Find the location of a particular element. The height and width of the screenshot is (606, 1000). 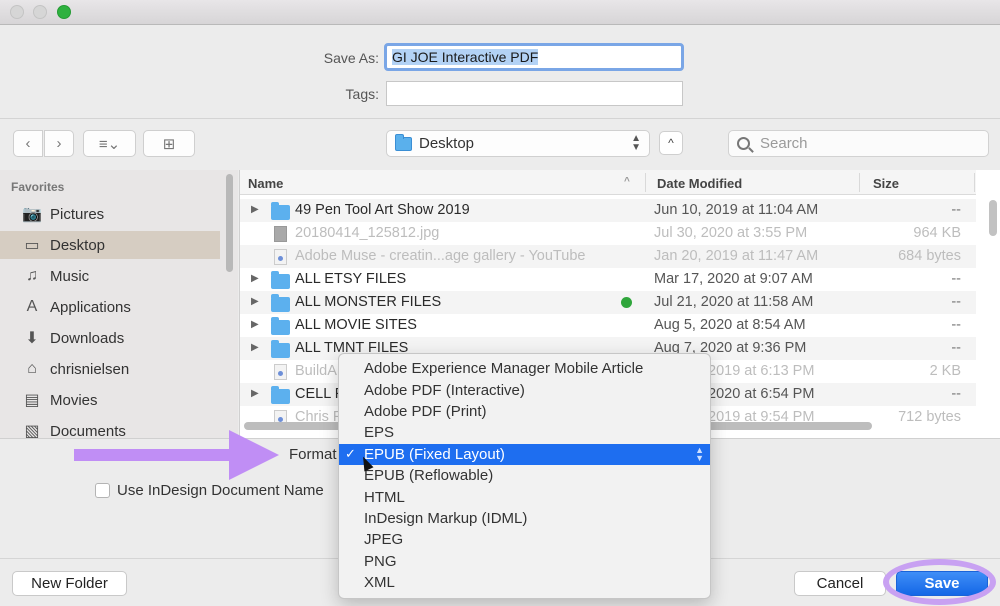

file-date: Jun 10, 2019 at 11:04 AM is located at coordinates (736, 210).